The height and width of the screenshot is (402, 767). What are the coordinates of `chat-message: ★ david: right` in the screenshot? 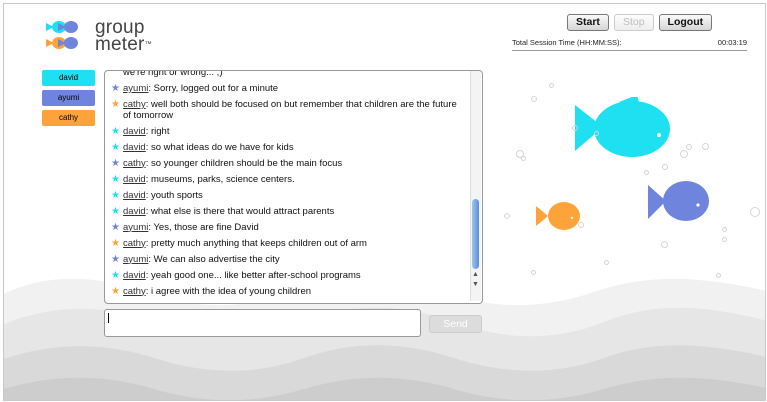 It's located at (286, 131).